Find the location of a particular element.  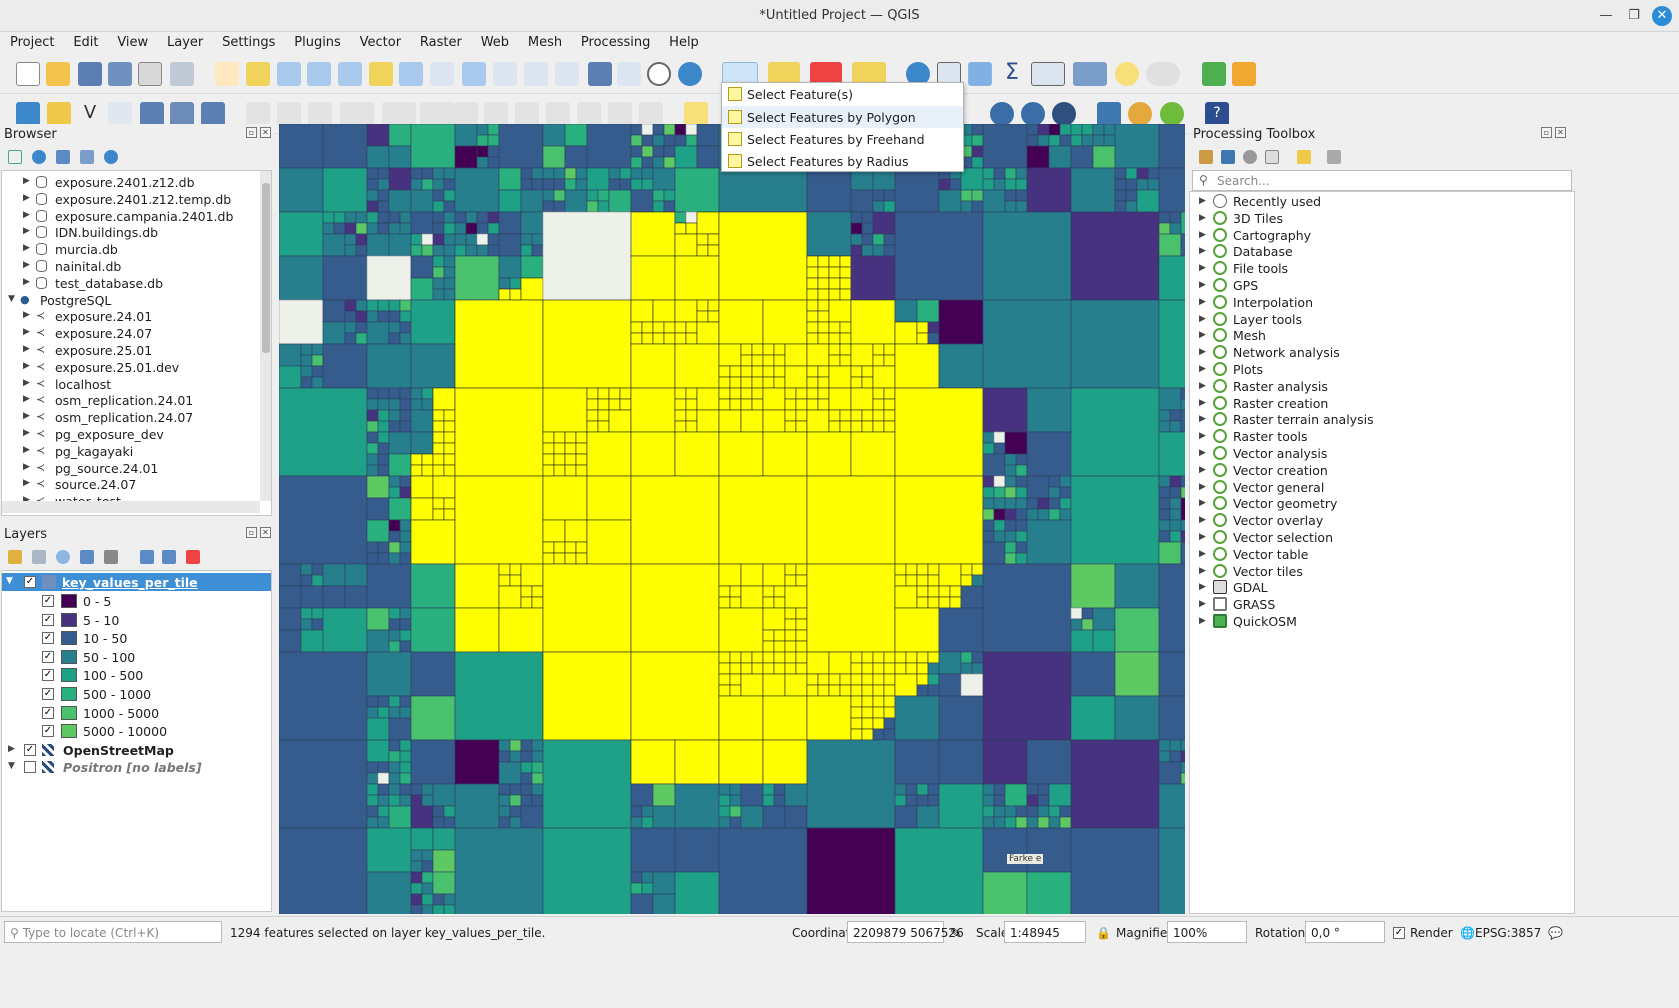

crs-label: EPSG:3857 is located at coordinates (1508, 933).